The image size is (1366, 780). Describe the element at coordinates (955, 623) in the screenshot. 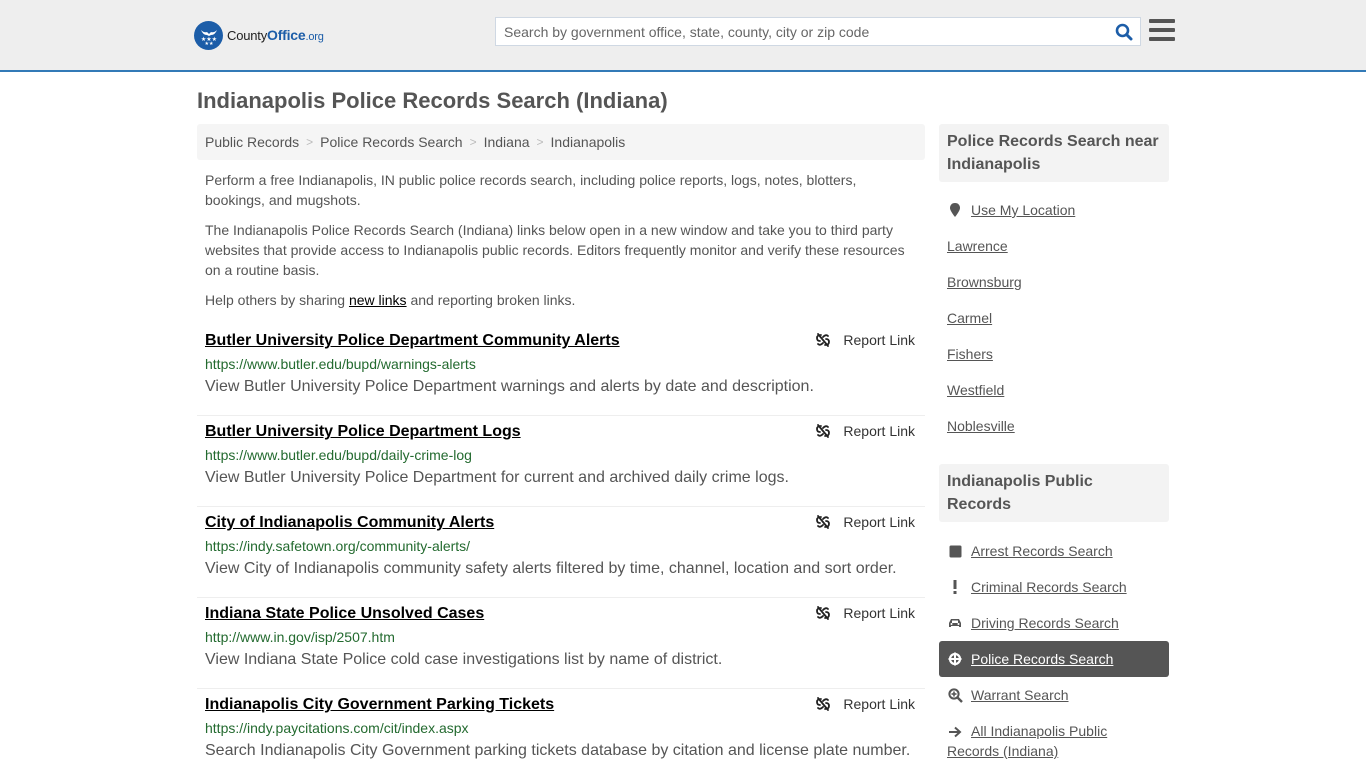

I see `car-icon` at that location.